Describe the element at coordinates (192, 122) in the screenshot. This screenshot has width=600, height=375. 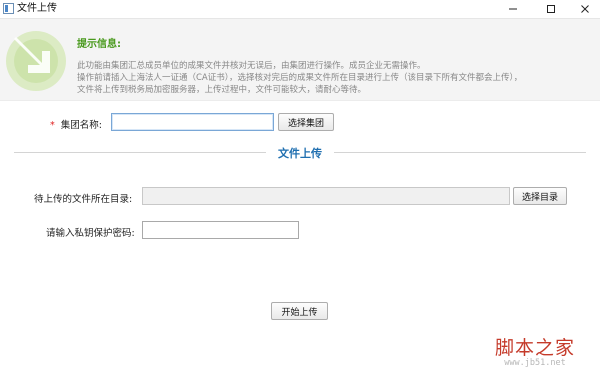
I see `group-name-input` at that location.